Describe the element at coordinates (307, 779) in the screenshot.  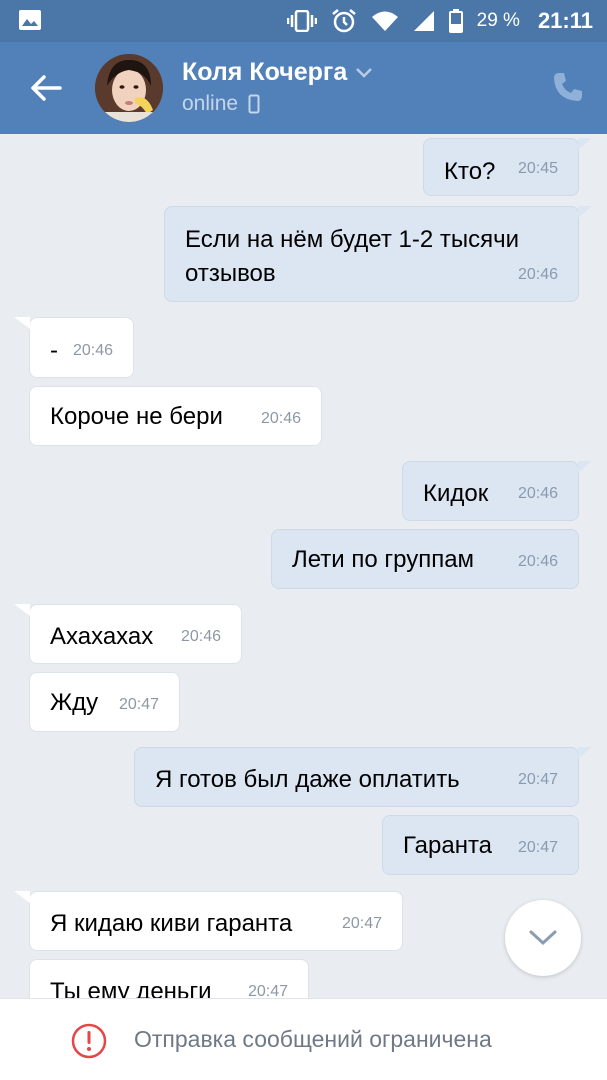
I see `message-text: Я готов был даже оплатить` at that location.